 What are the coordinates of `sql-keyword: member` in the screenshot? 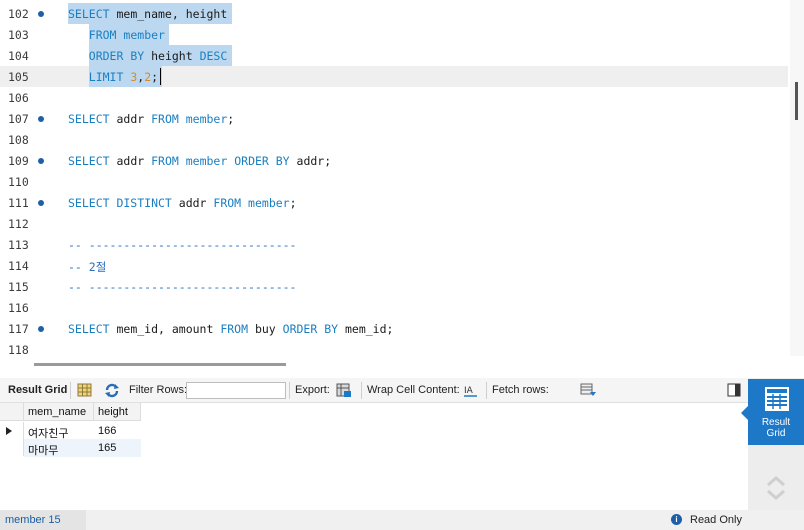 It's located at (206, 161).